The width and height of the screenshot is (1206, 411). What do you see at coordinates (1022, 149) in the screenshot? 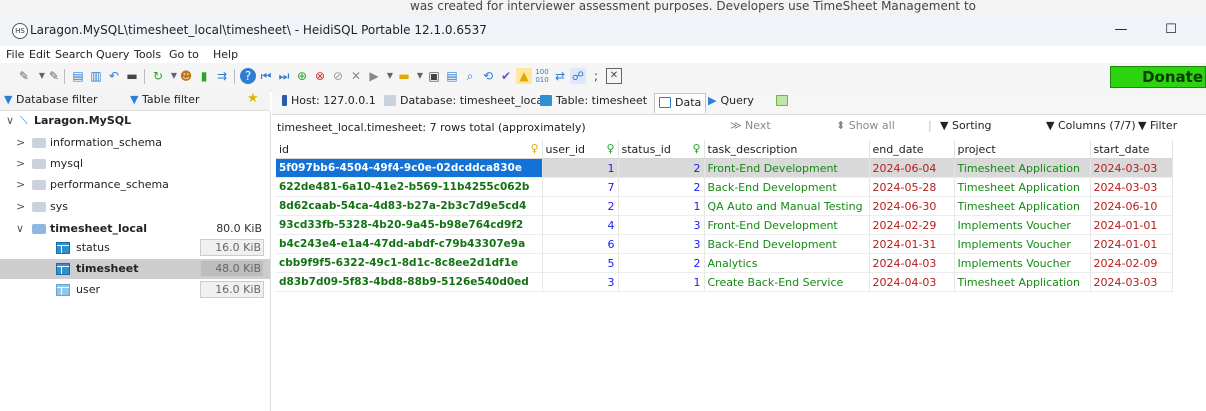
I see `column-header-project: project` at bounding box center [1022, 149].